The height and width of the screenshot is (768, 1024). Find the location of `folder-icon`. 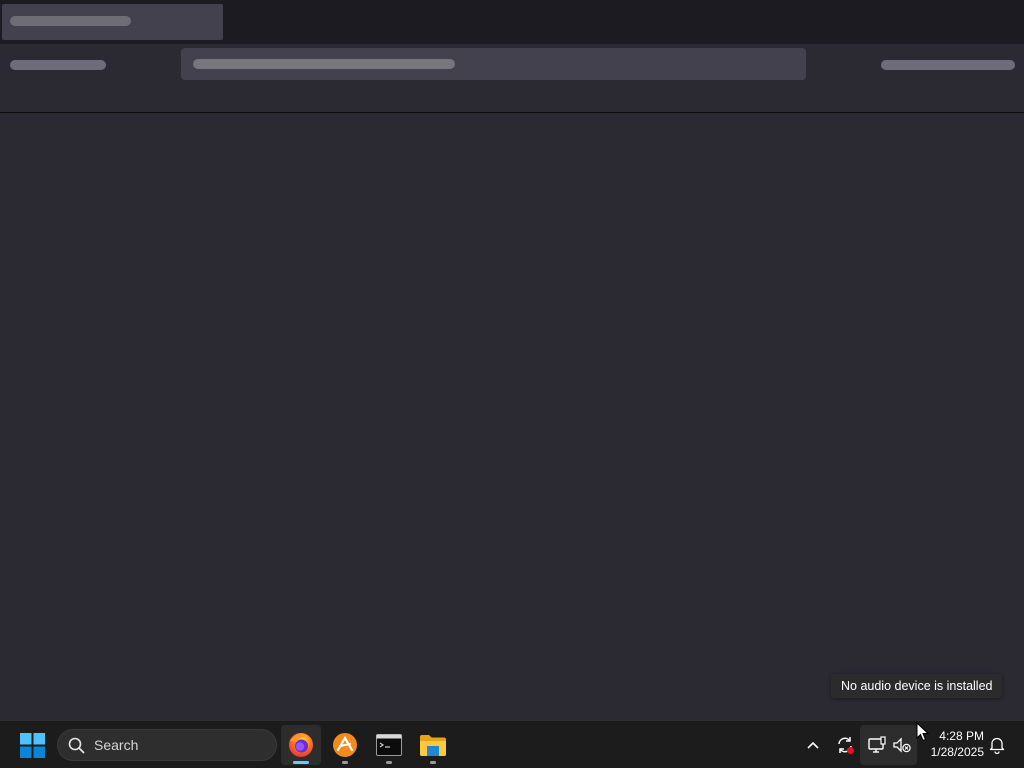

folder-icon is located at coordinates (433, 745).